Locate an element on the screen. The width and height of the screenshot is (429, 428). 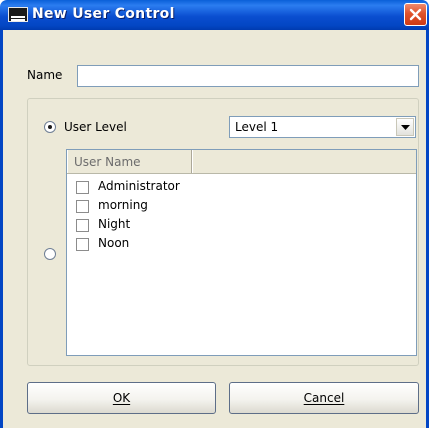
ok-button: OK is located at coordinates (121, 398).